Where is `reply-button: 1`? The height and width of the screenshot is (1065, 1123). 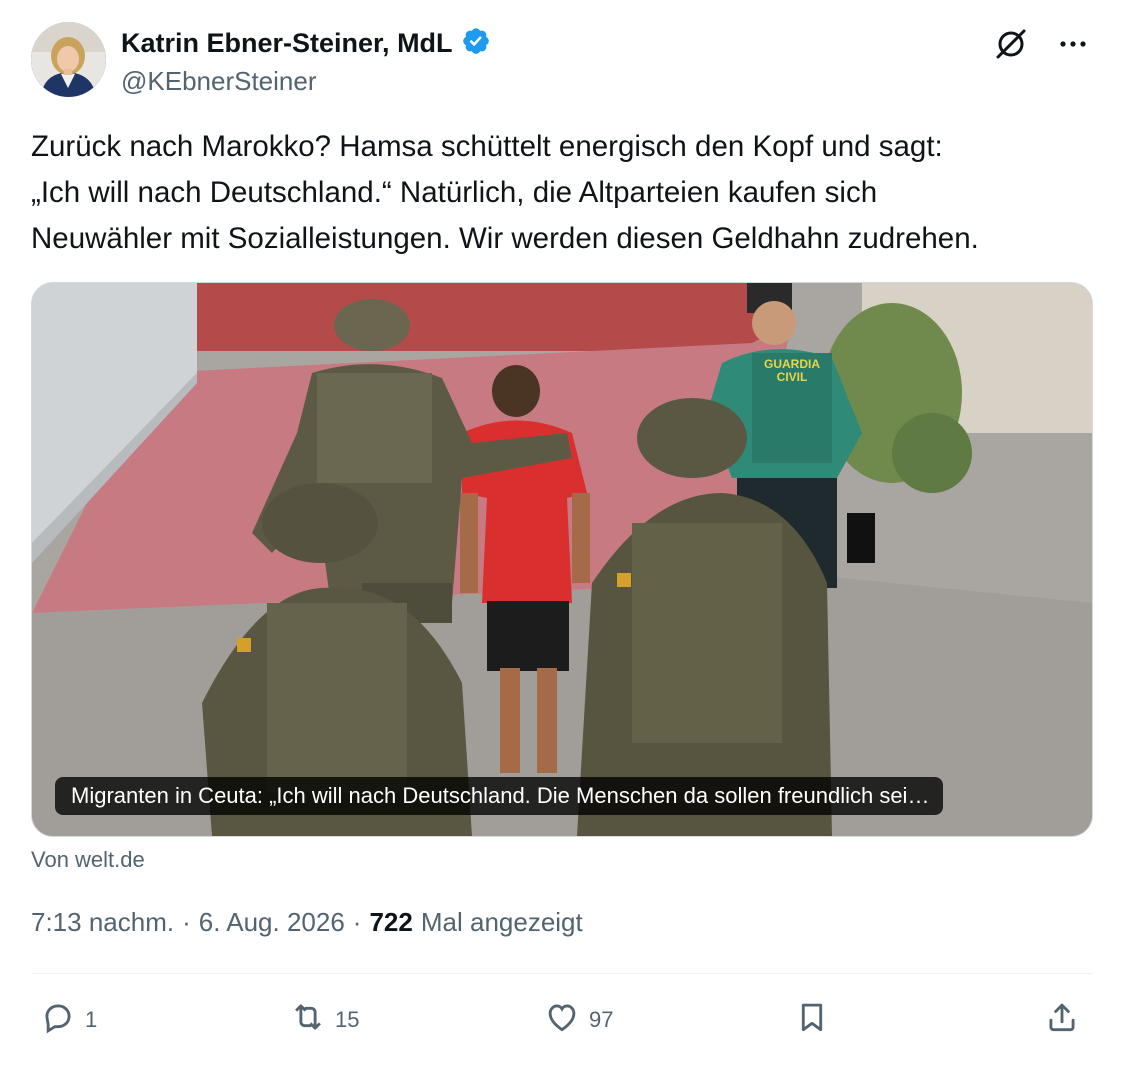
reply-button: 1 is located at coordinates (68, 1020).